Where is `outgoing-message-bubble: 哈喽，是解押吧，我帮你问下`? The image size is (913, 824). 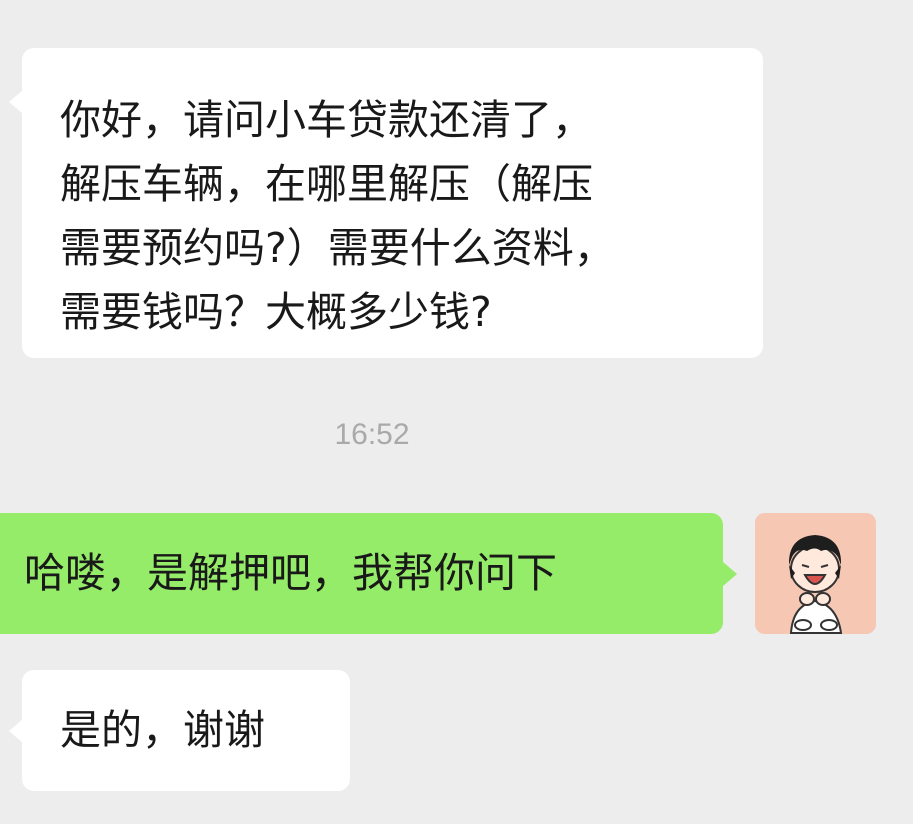
outgoing-message-bubble: 哈喽，是解押吧，我帮你问下 is located at coordinates (361, 573).